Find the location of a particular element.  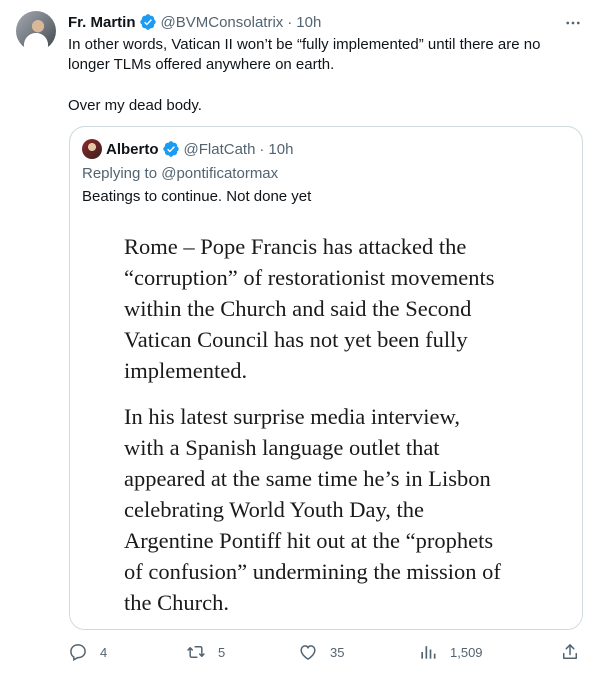

more-icon is located at coordinates (573, 23).